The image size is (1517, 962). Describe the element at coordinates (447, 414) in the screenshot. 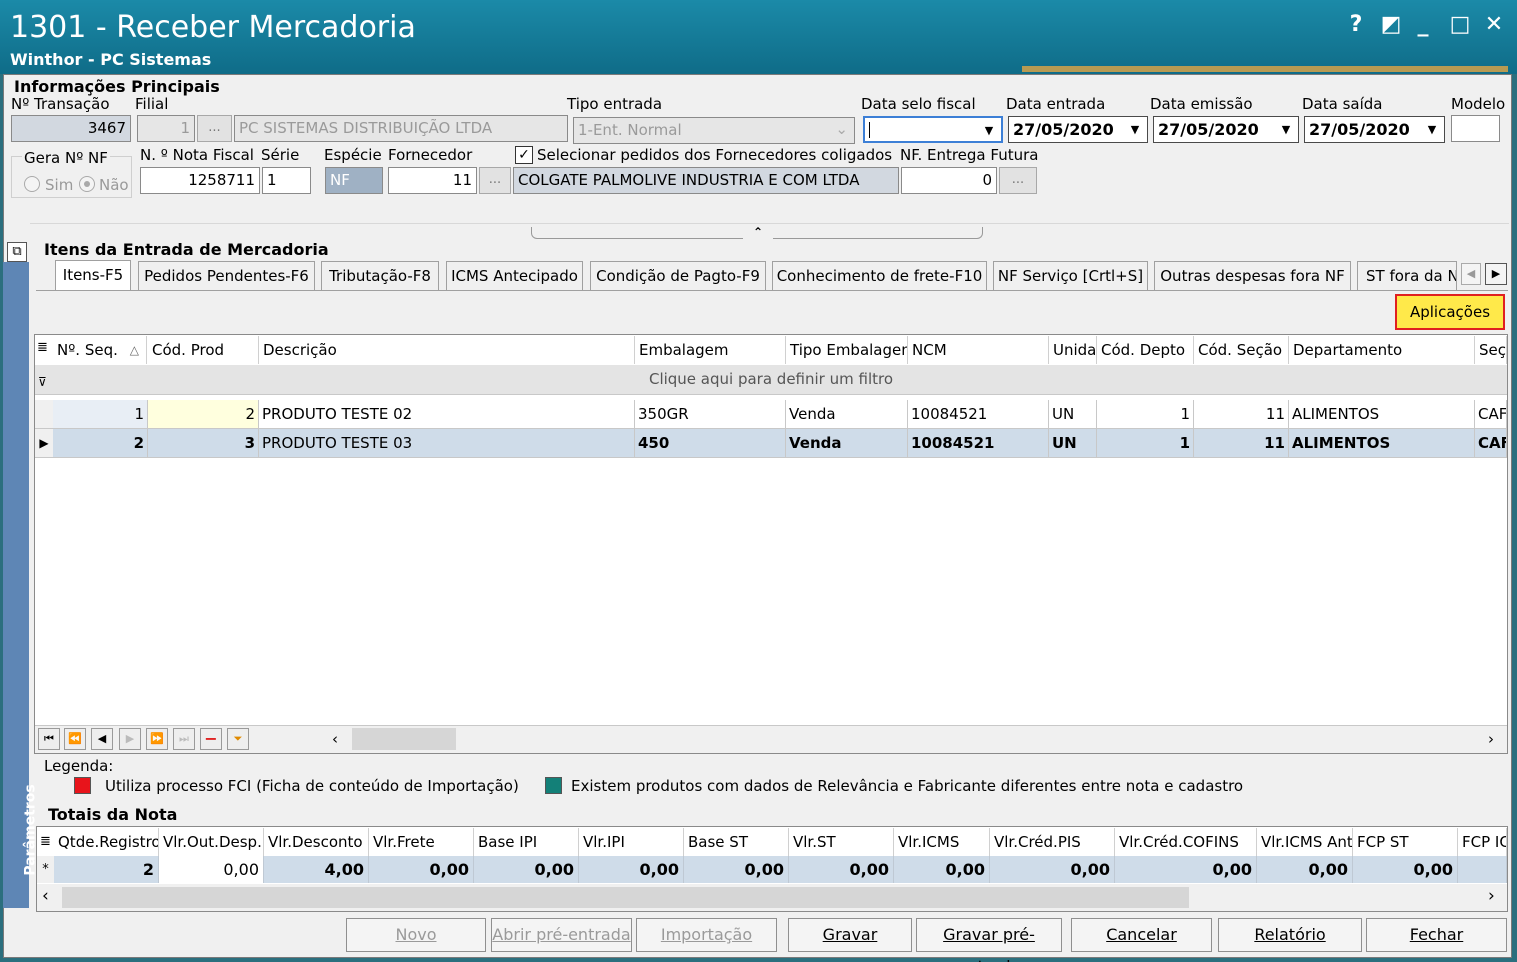

I see `table-cell: PRODUTO TESTE 02` at that location.